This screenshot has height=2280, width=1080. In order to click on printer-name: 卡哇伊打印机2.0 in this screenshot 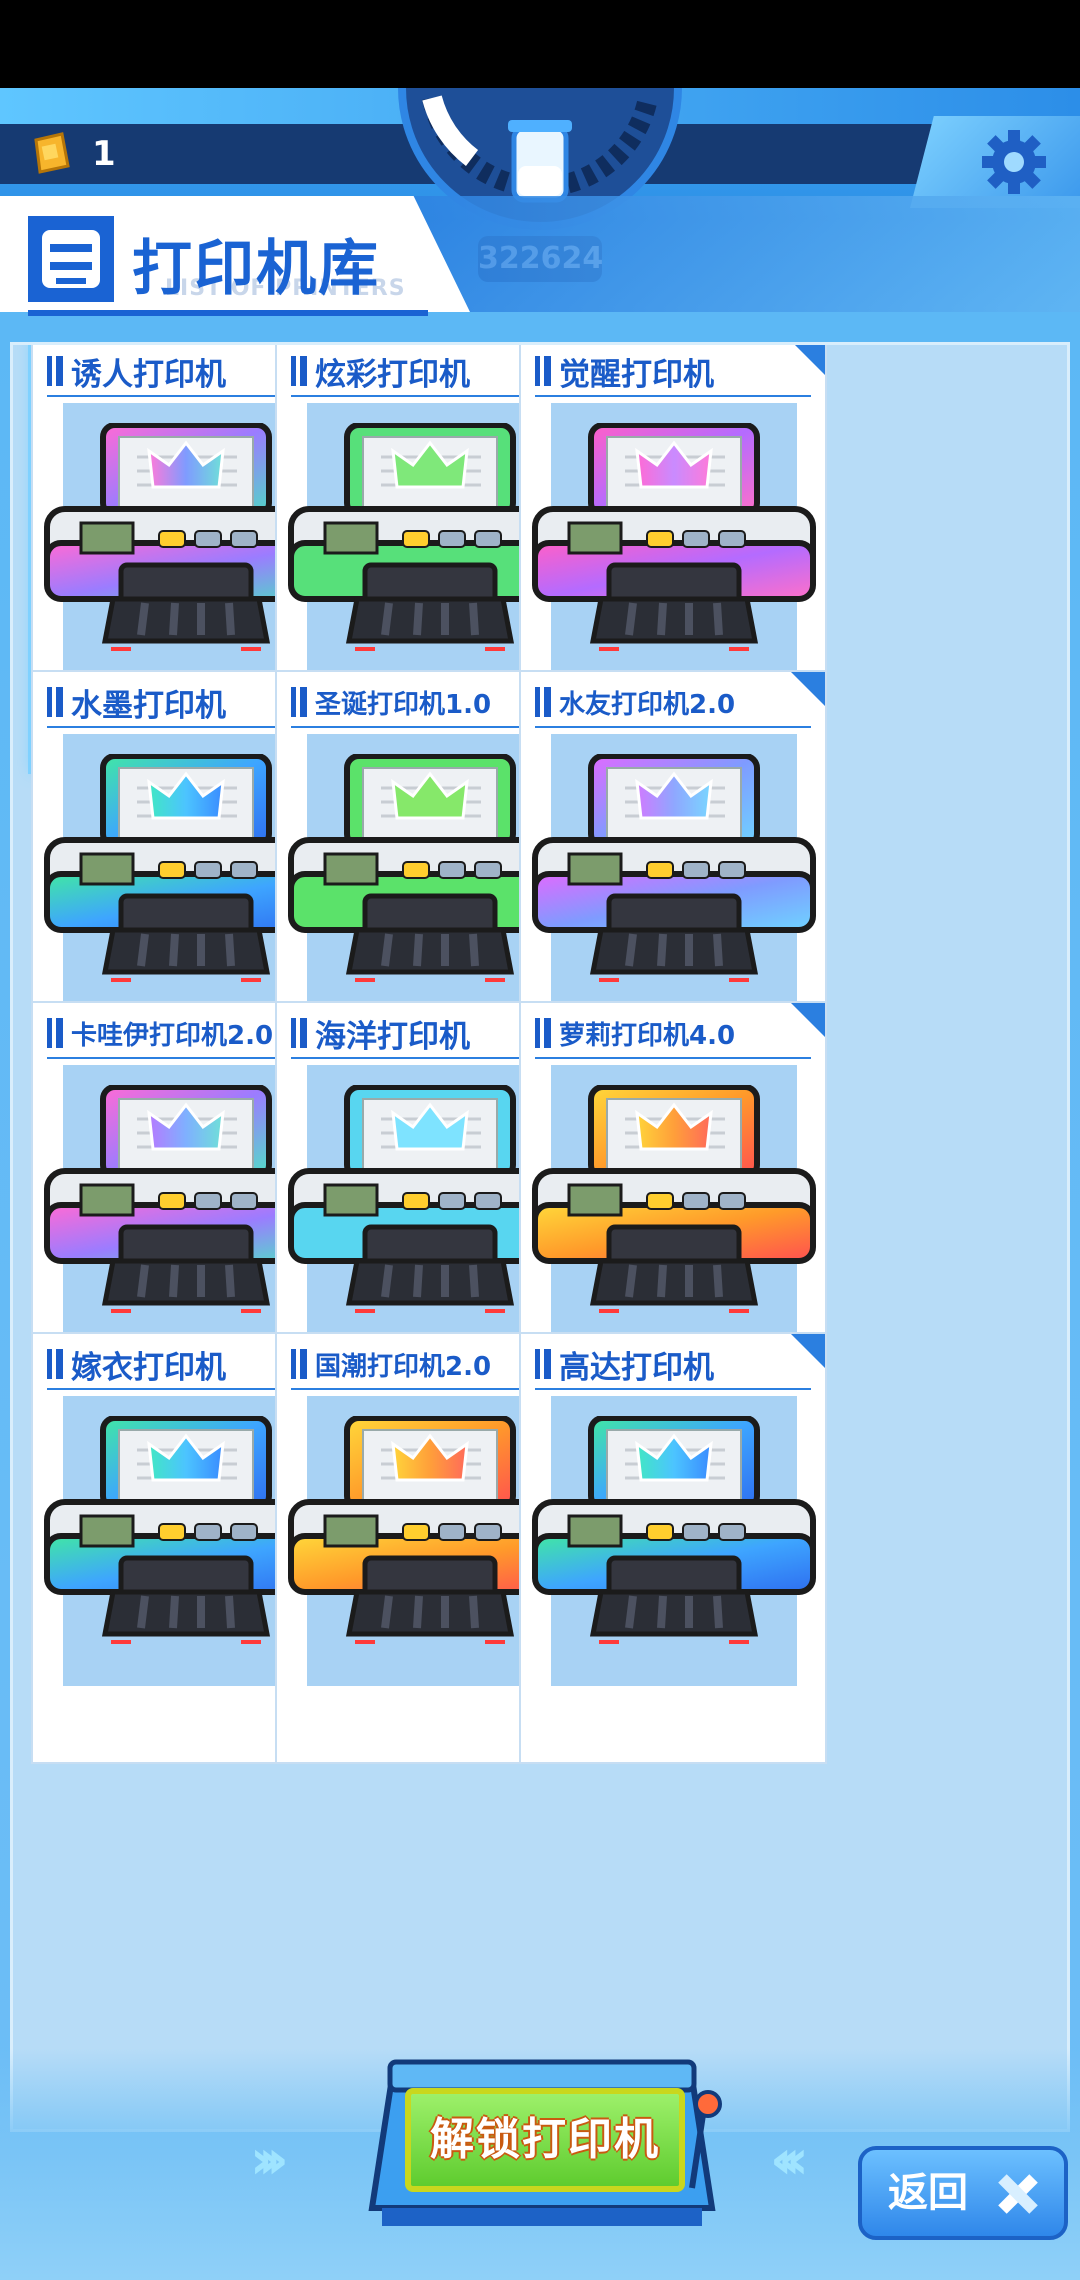, I will do `click(160, 1033)`.